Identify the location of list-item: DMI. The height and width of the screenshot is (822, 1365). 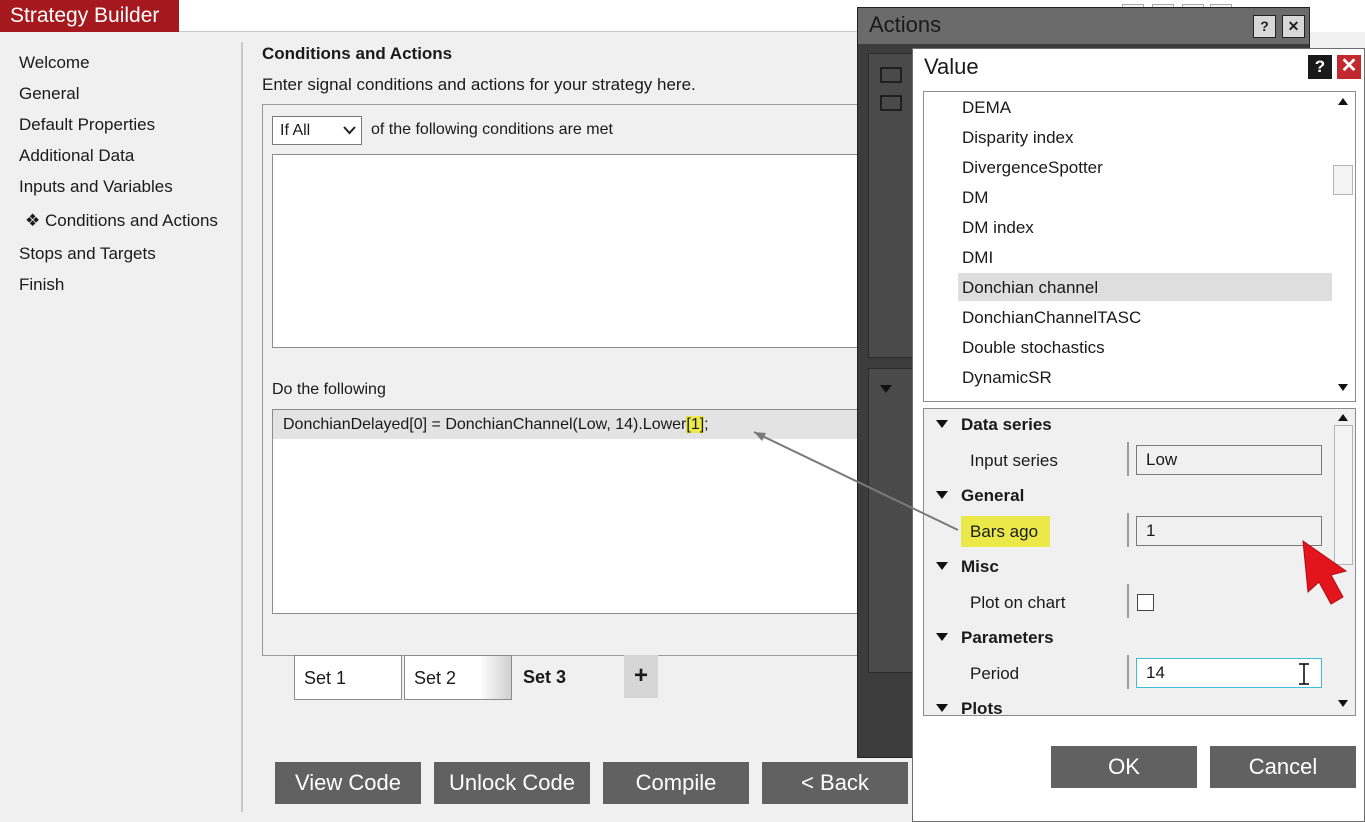
(977, 258).